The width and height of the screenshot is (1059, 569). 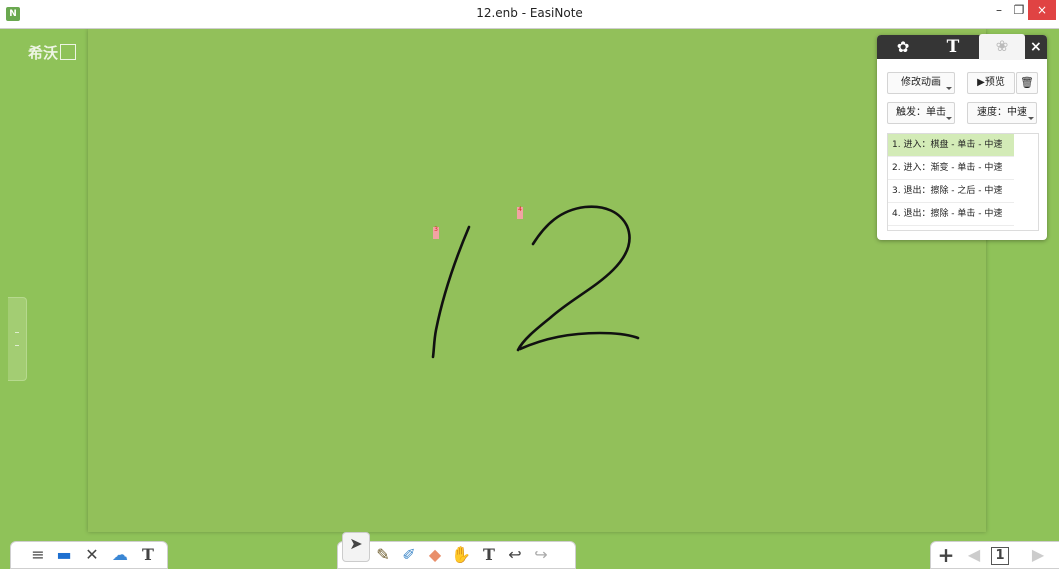 What do you see at coordinates (991, 83) in the screenshot?
I see `preview-button: ▶预览` at bounding box center [991, 83].